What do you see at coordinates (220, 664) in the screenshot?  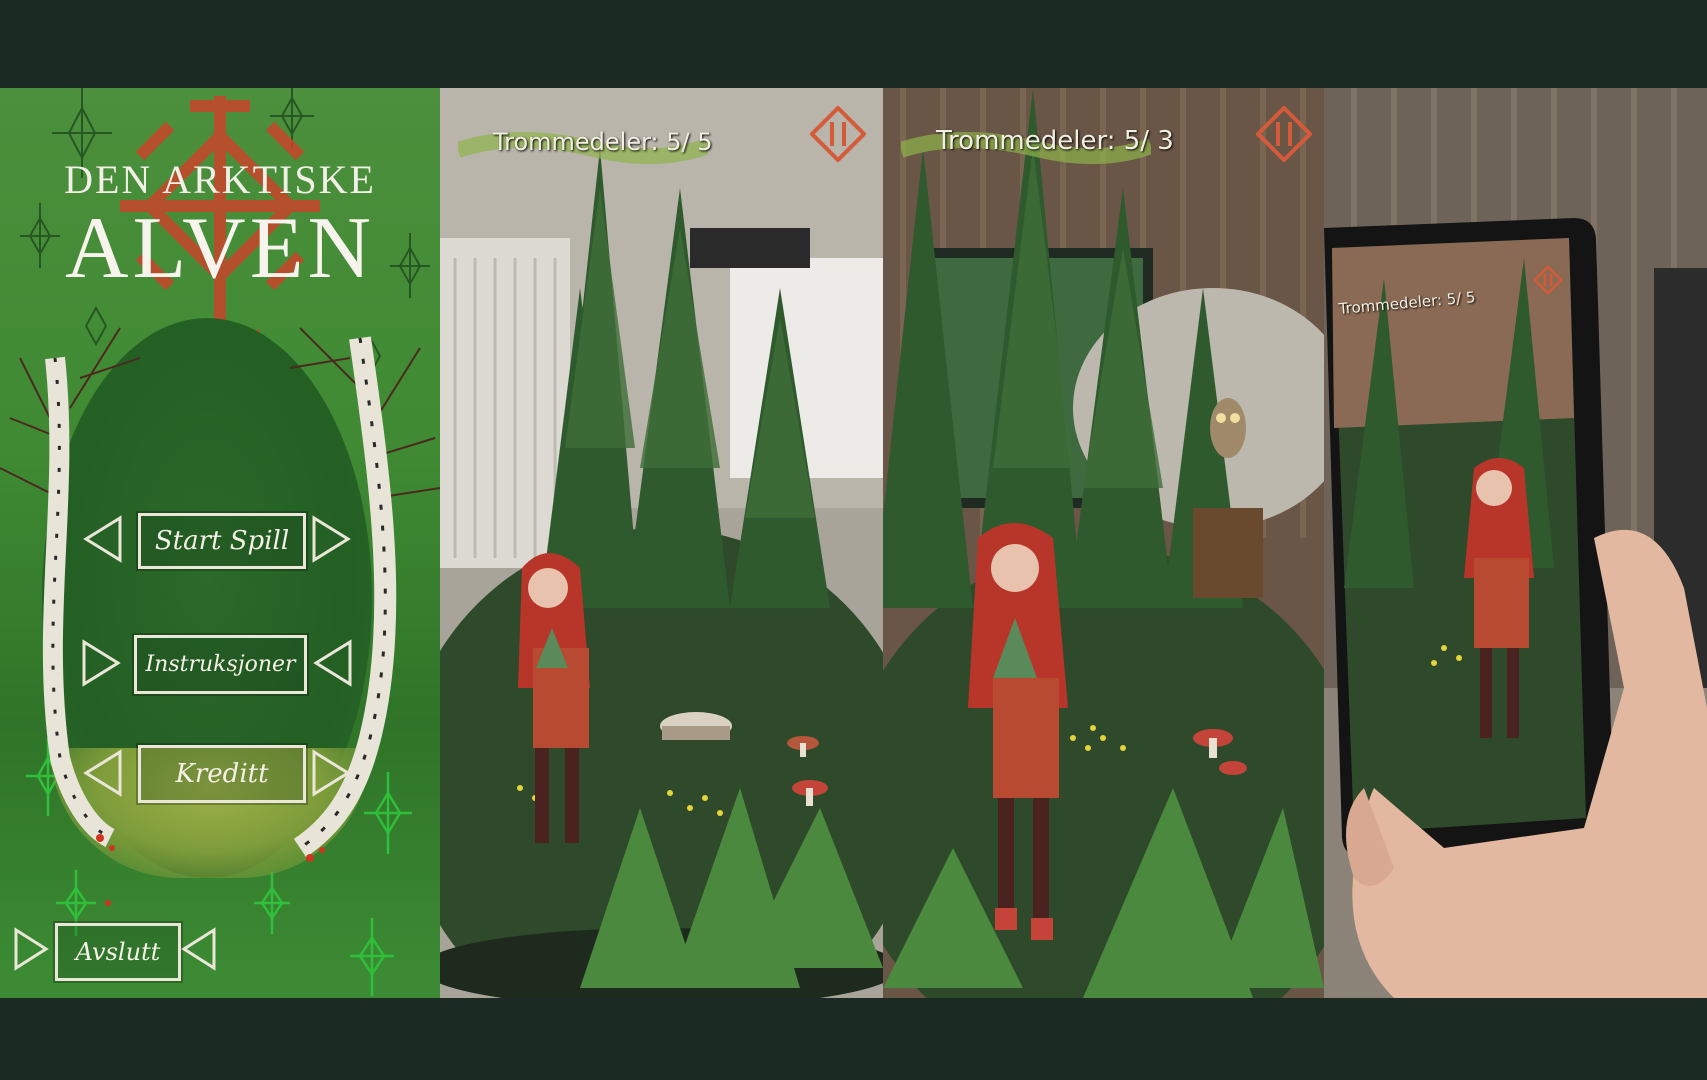 I see `instructions-button: Instruksjoner` at bounding box center [220, 664].